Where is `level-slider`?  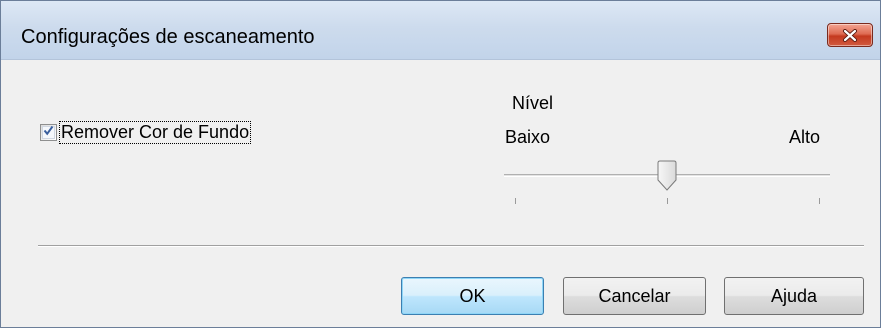 level-slider is located at coordinates (667, 185).